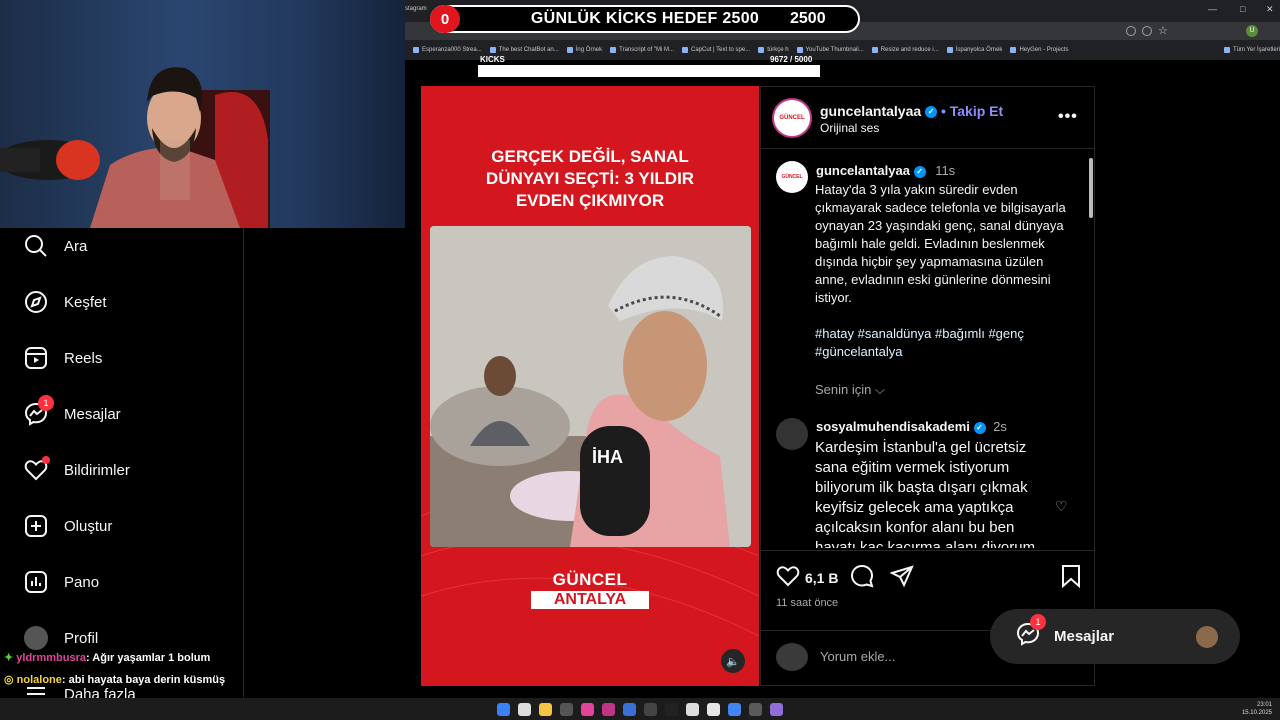  I want to click on taskbar-clock: 23:01 15.10.2025, so click(1257, 709).